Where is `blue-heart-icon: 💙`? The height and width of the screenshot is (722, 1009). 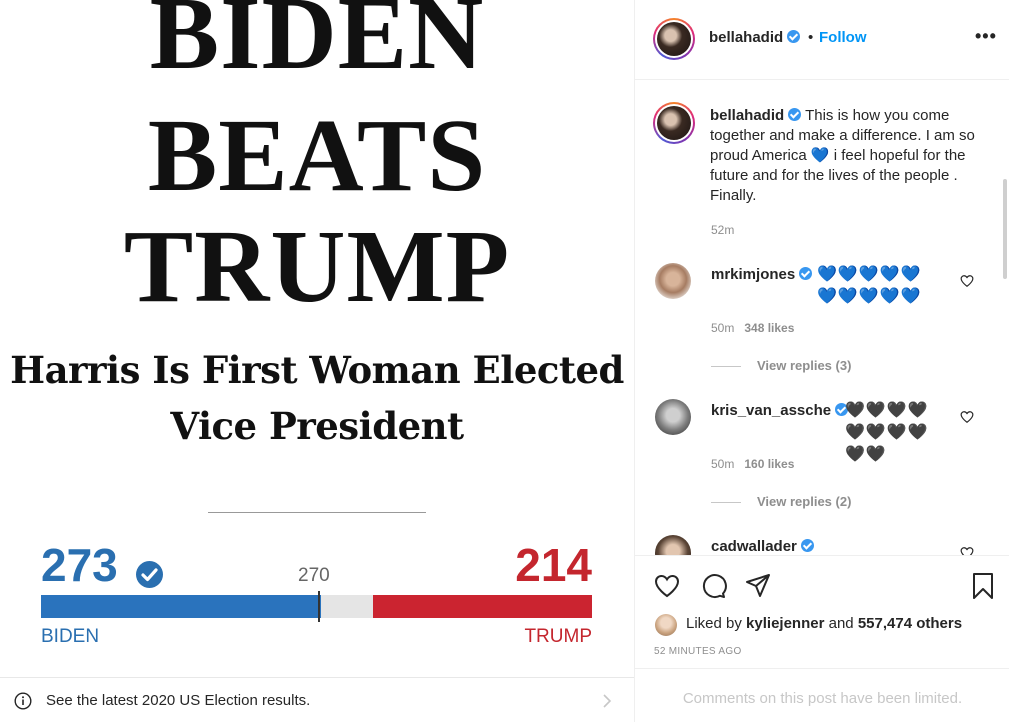
blue-heart-icon: 💙 is located at coordinates (820, 155).